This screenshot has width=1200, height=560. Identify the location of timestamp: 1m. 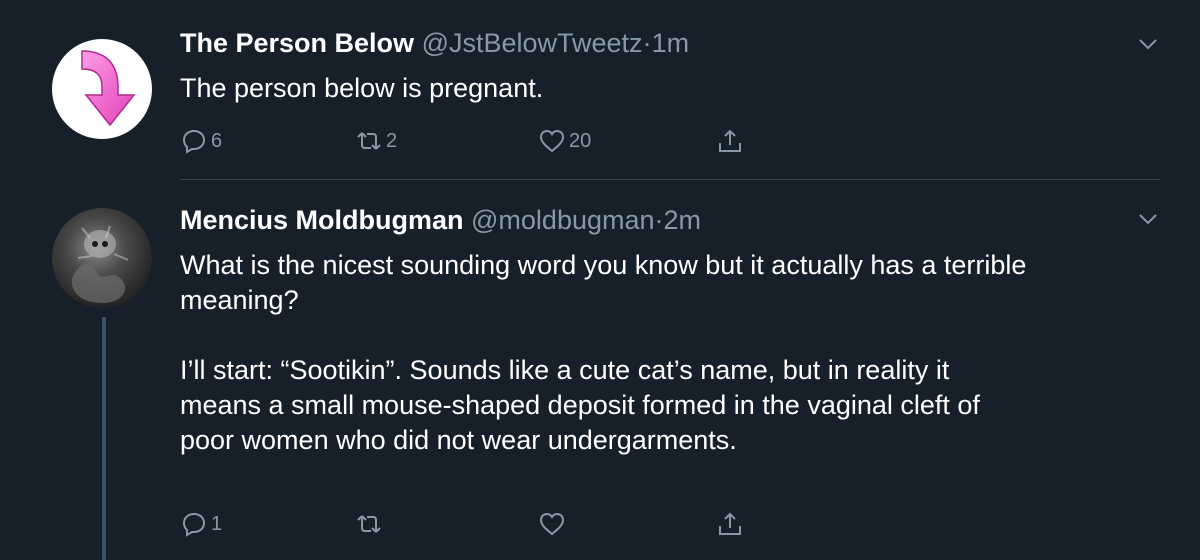
(671, 43).